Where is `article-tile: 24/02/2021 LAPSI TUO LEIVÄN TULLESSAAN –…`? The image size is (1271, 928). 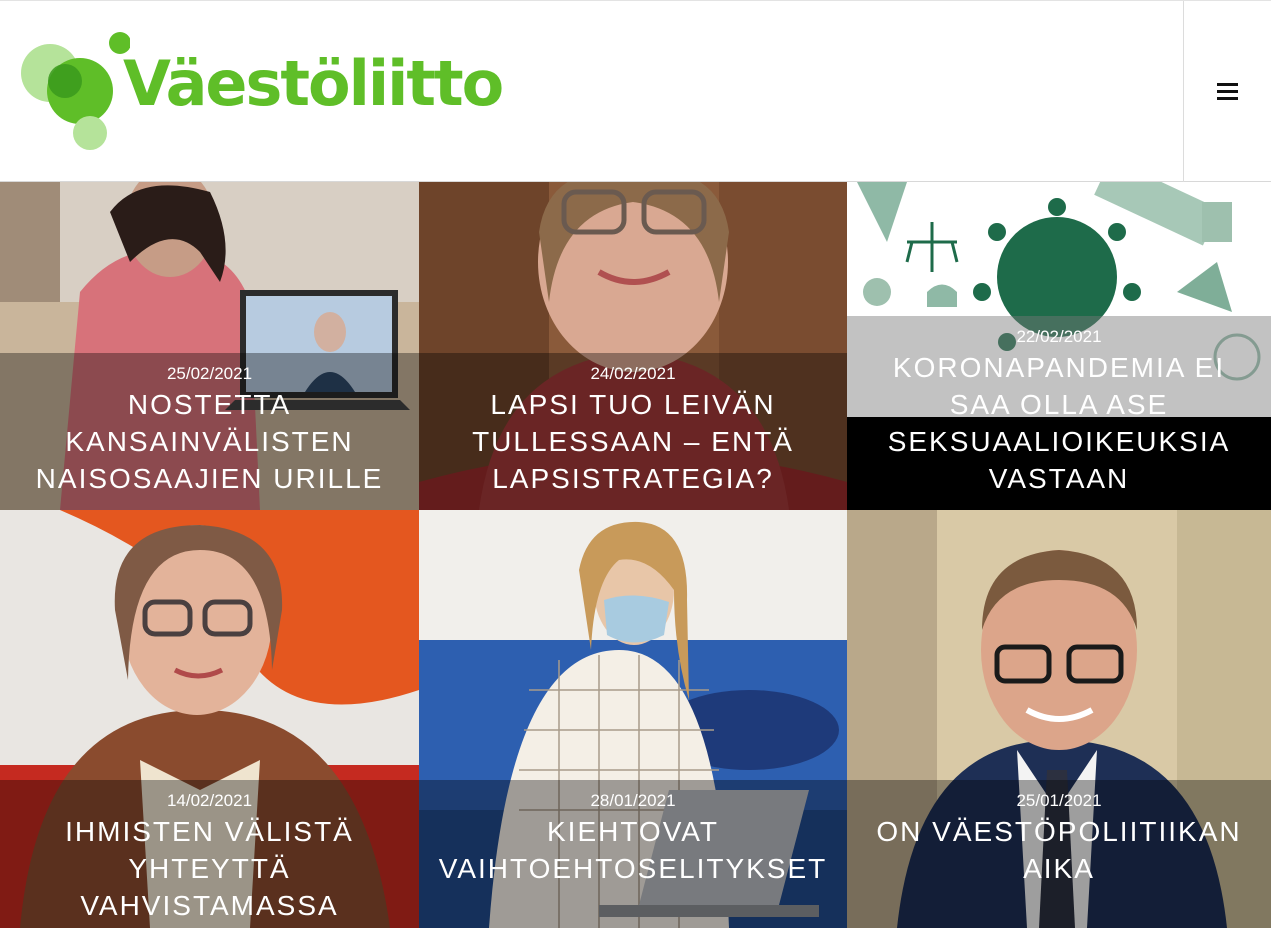 article-tile: 24/02/2021 LAPSI TUO LEIVÄN TULLESSAAN –… is located at coordinates (633, 346).